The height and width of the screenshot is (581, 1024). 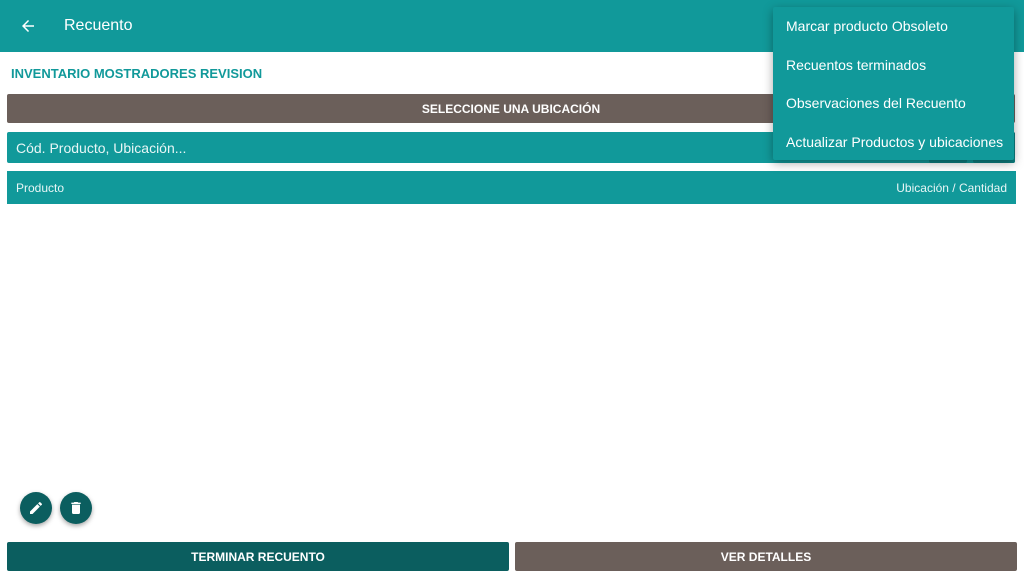 I want to click on column-header-location-quantity: Ubicación / Cantidad, so click(x=951, y=187).